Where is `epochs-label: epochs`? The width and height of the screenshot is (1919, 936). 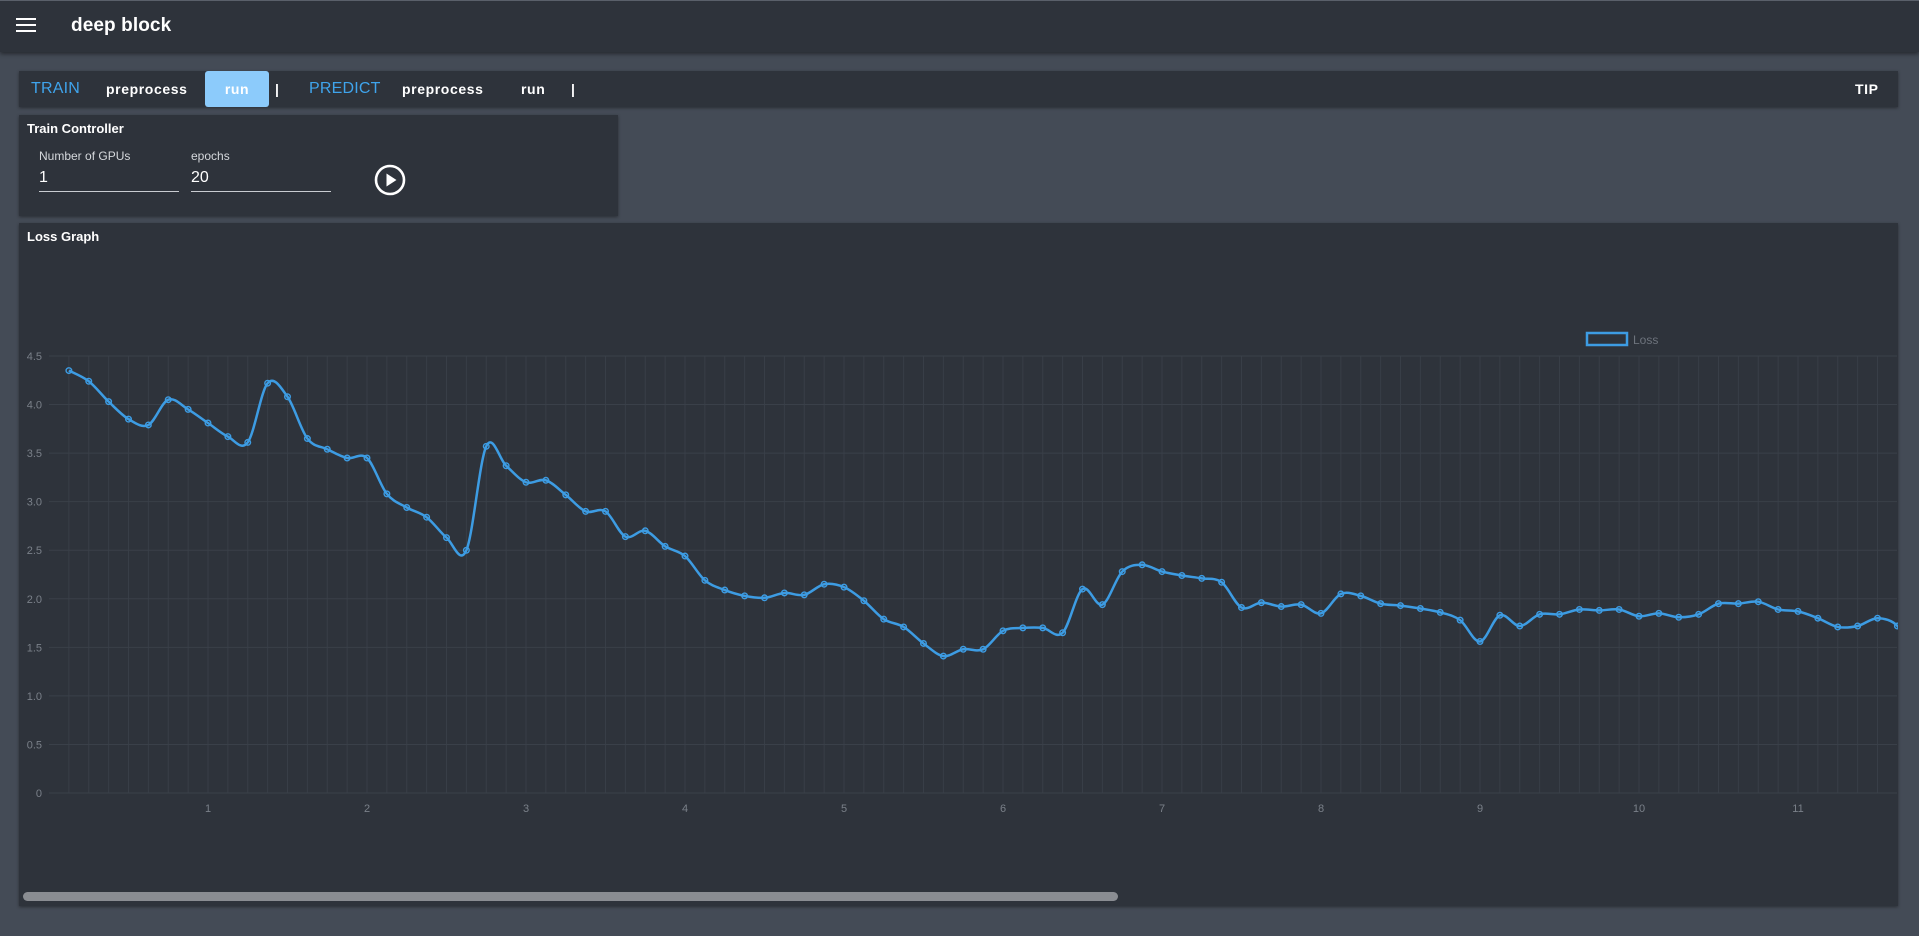 epochs-label: epochs is located at coordinates (210, 156).